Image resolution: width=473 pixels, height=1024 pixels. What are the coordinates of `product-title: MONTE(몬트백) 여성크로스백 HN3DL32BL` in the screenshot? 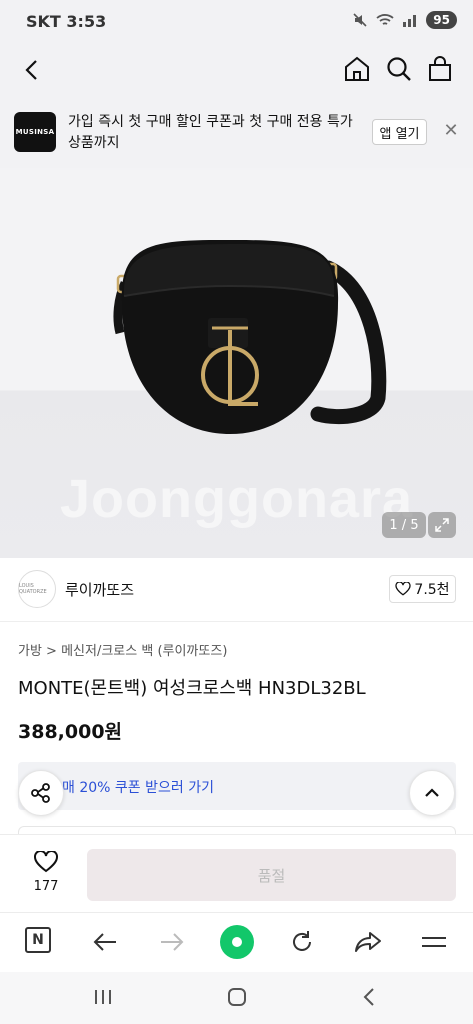 It's located at (192, 688).